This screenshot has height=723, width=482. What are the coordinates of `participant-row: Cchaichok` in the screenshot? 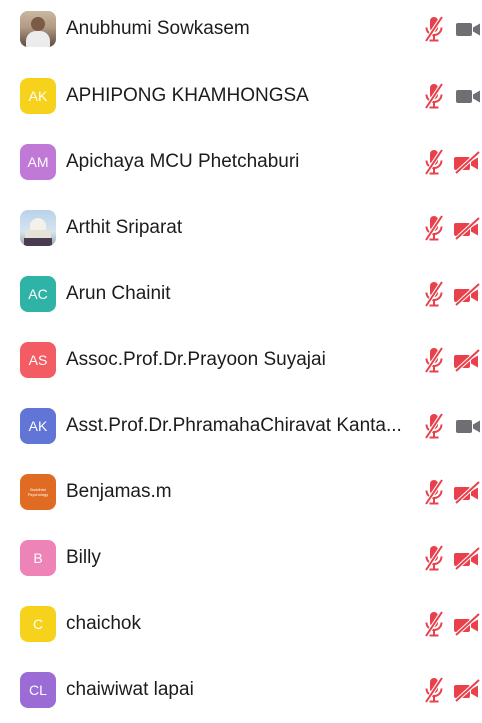 It's located at (241, 624).